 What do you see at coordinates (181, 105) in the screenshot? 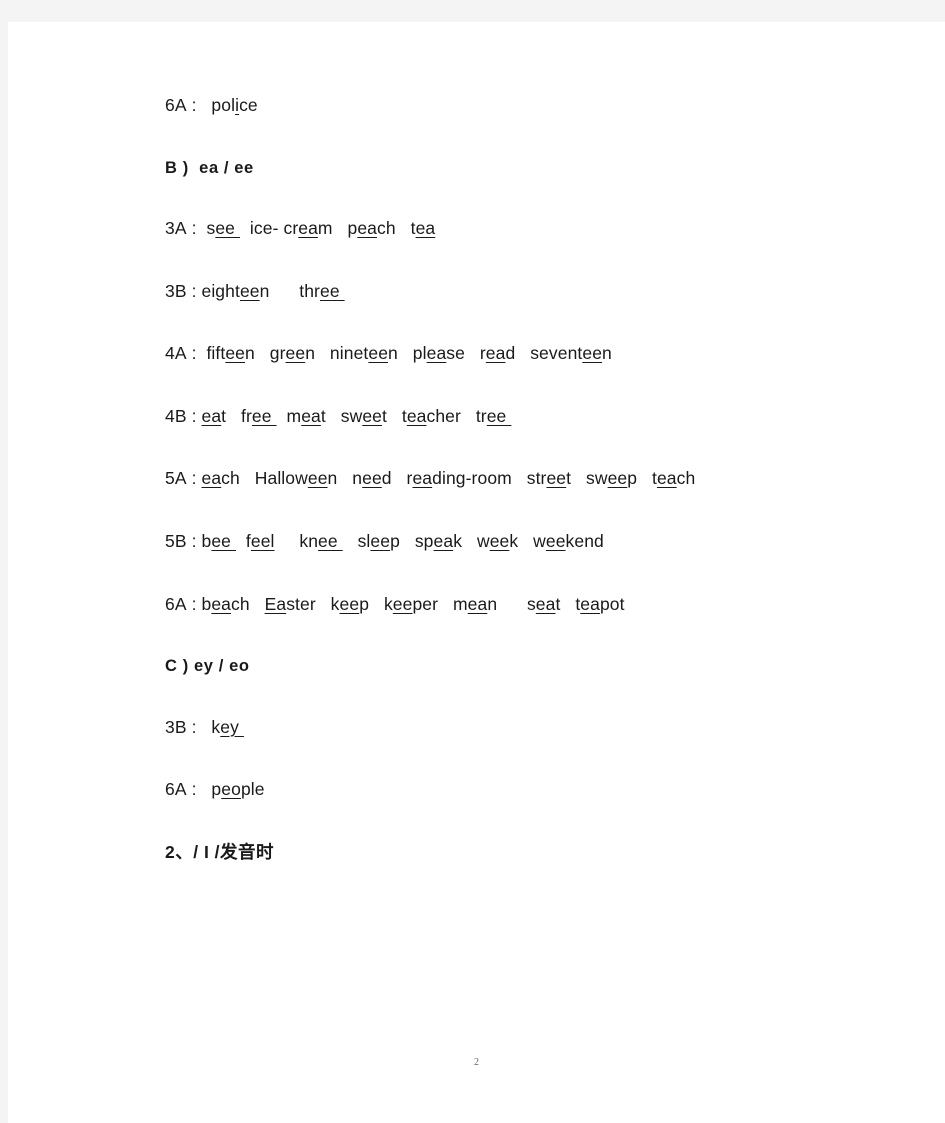
I see `text-run: 6A :` at bounding box center [181, 105].